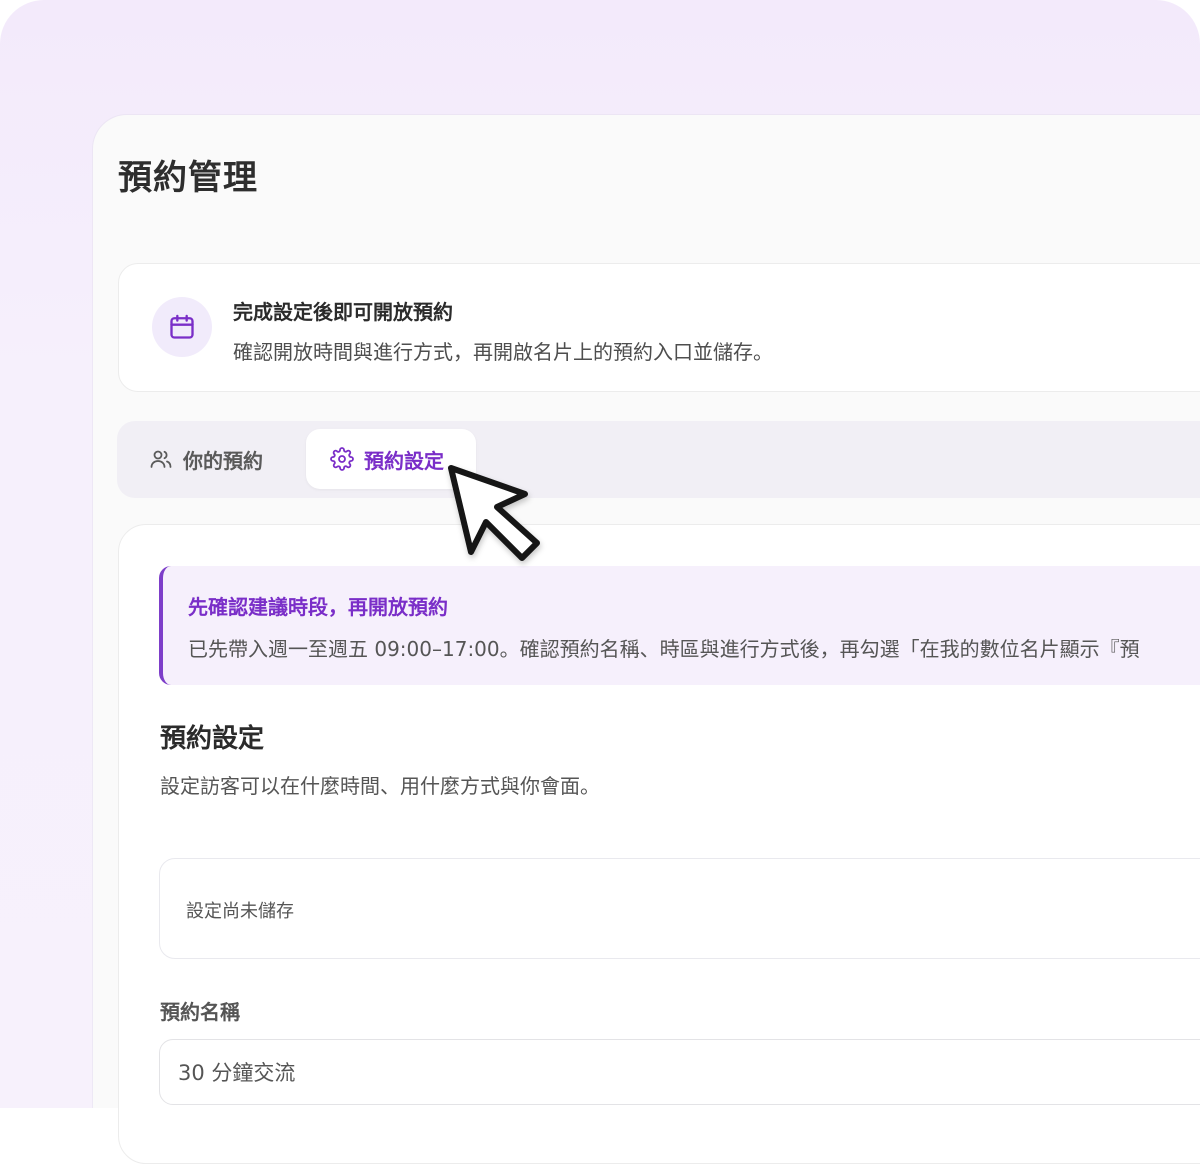 The height and width of the screenshot is (1164, 1200). I want to click on page-title: 預約管理, so click(188, 178).